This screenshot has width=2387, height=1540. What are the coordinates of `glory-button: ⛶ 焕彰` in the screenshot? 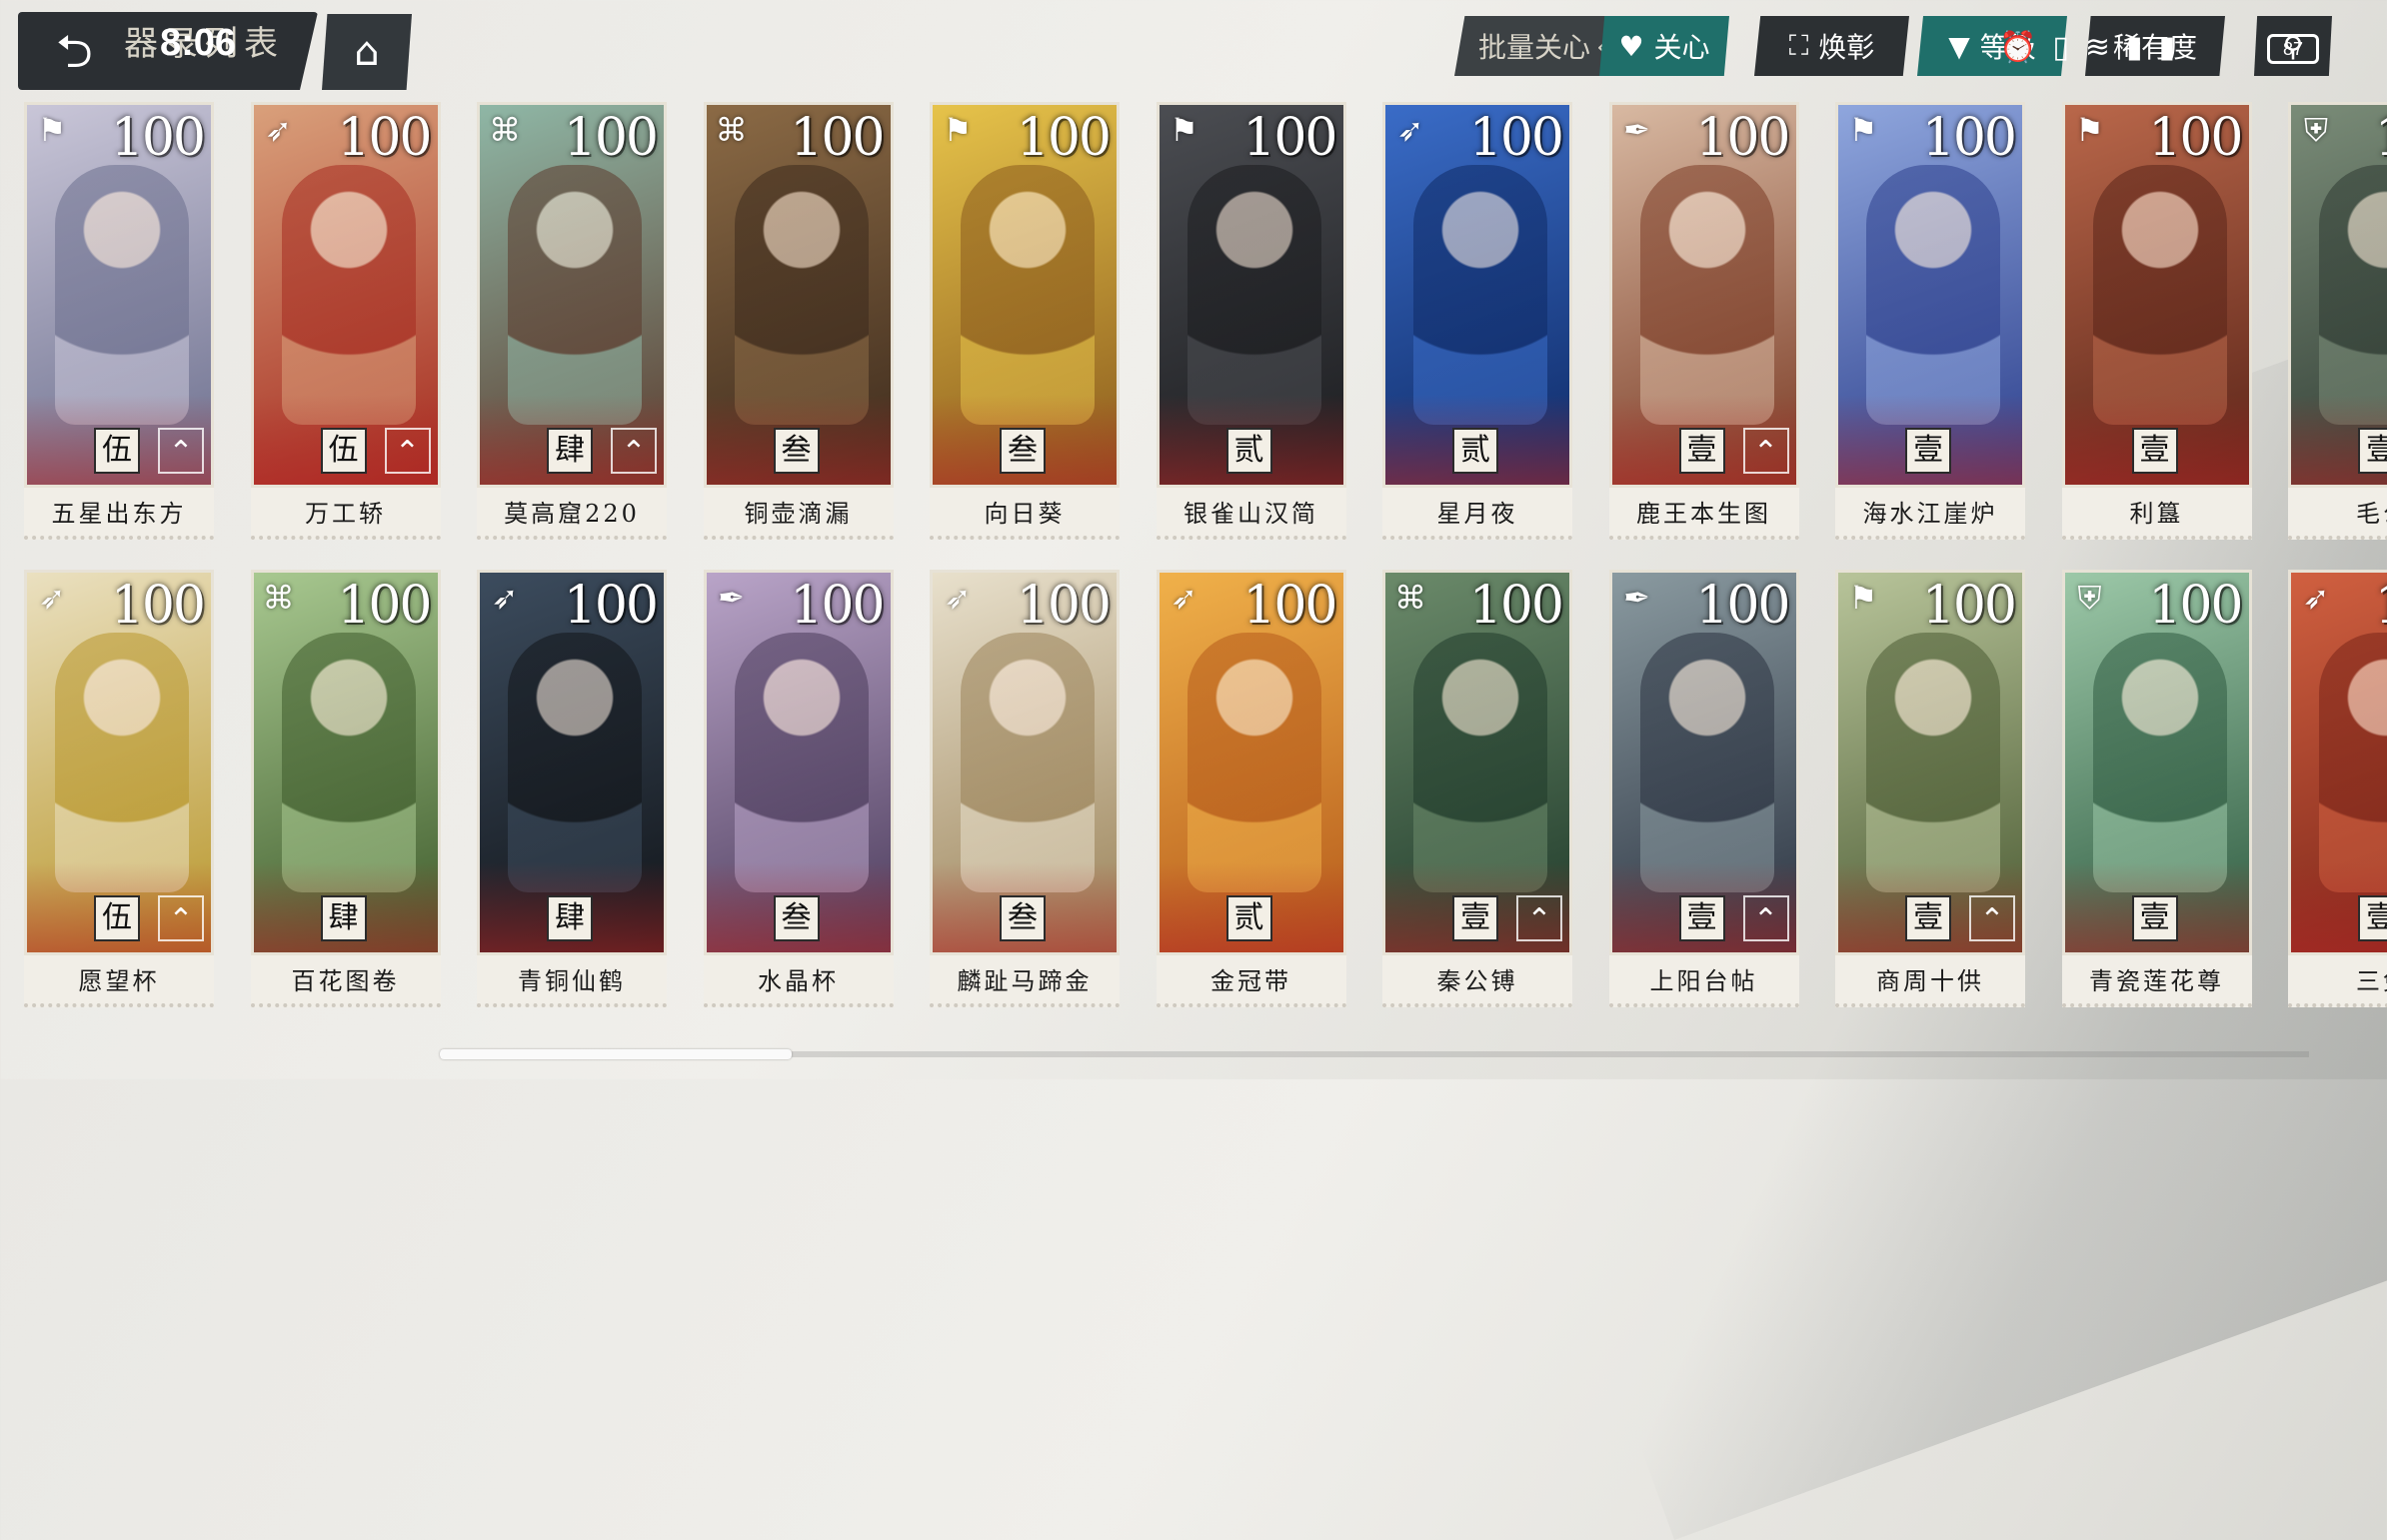 It's located at (1832, 46).